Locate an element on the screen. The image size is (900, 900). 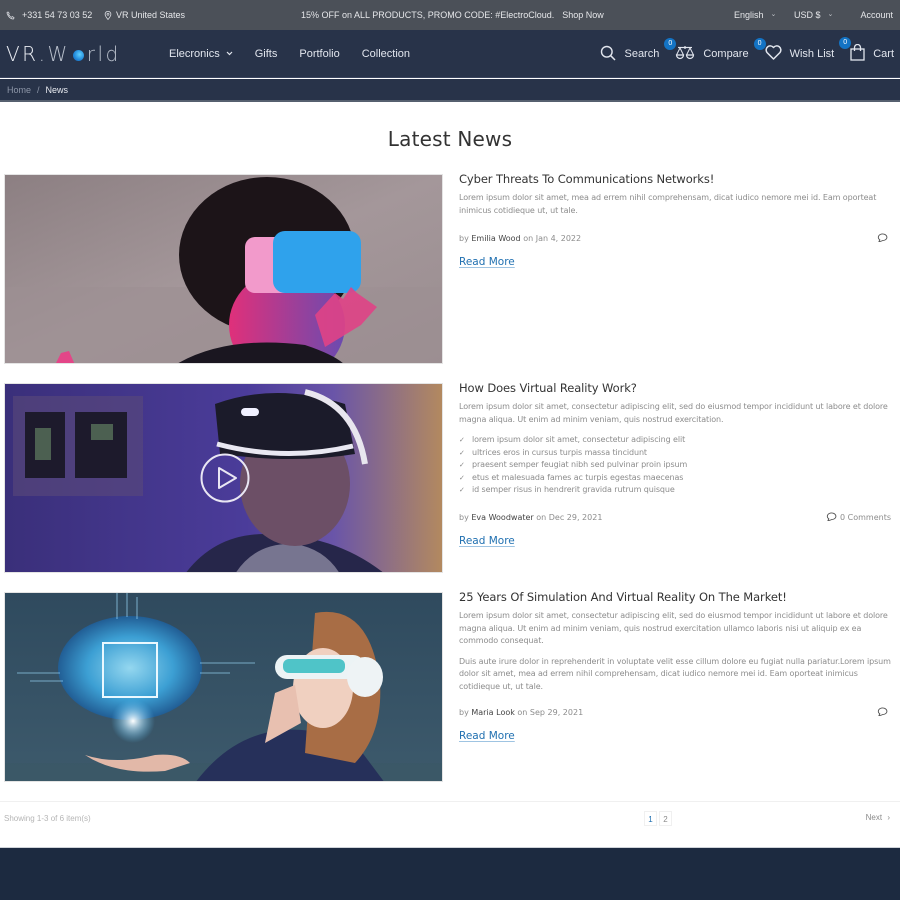
results-count: Showing 1-3 of 6 item(s) is located at coordinates (47, 818).